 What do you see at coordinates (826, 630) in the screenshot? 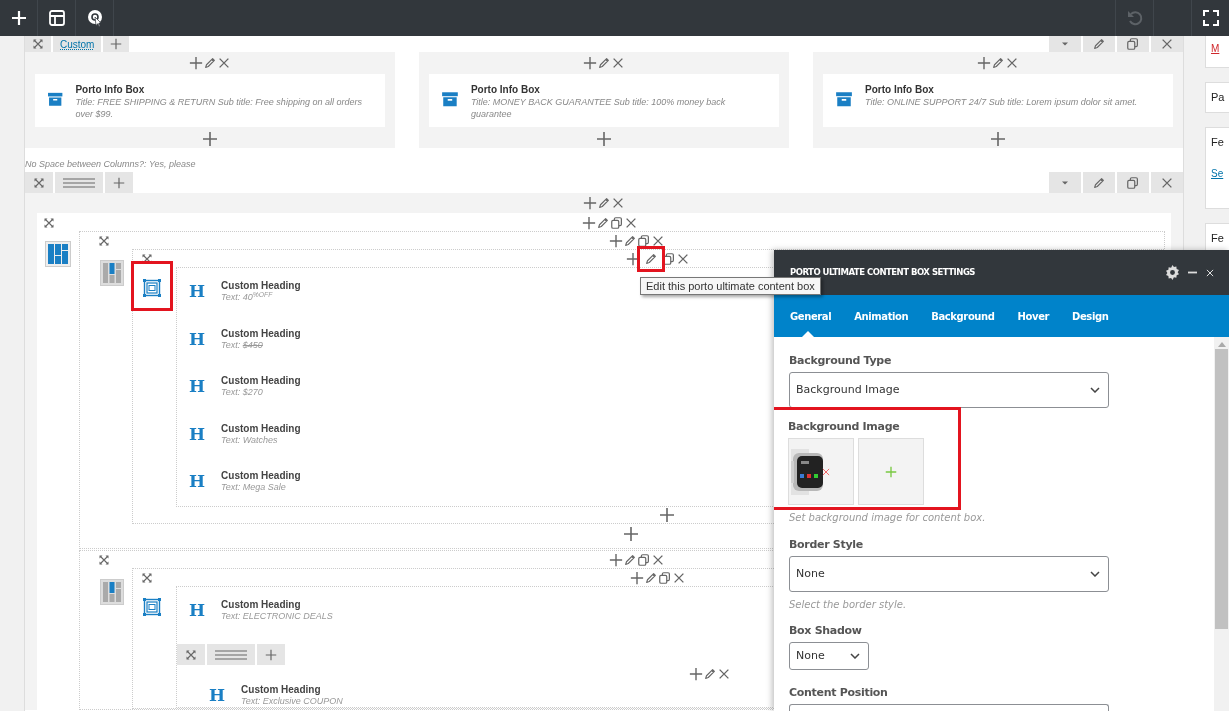
I see `field-label: Box Shadow` at bounding box center [826, 630].